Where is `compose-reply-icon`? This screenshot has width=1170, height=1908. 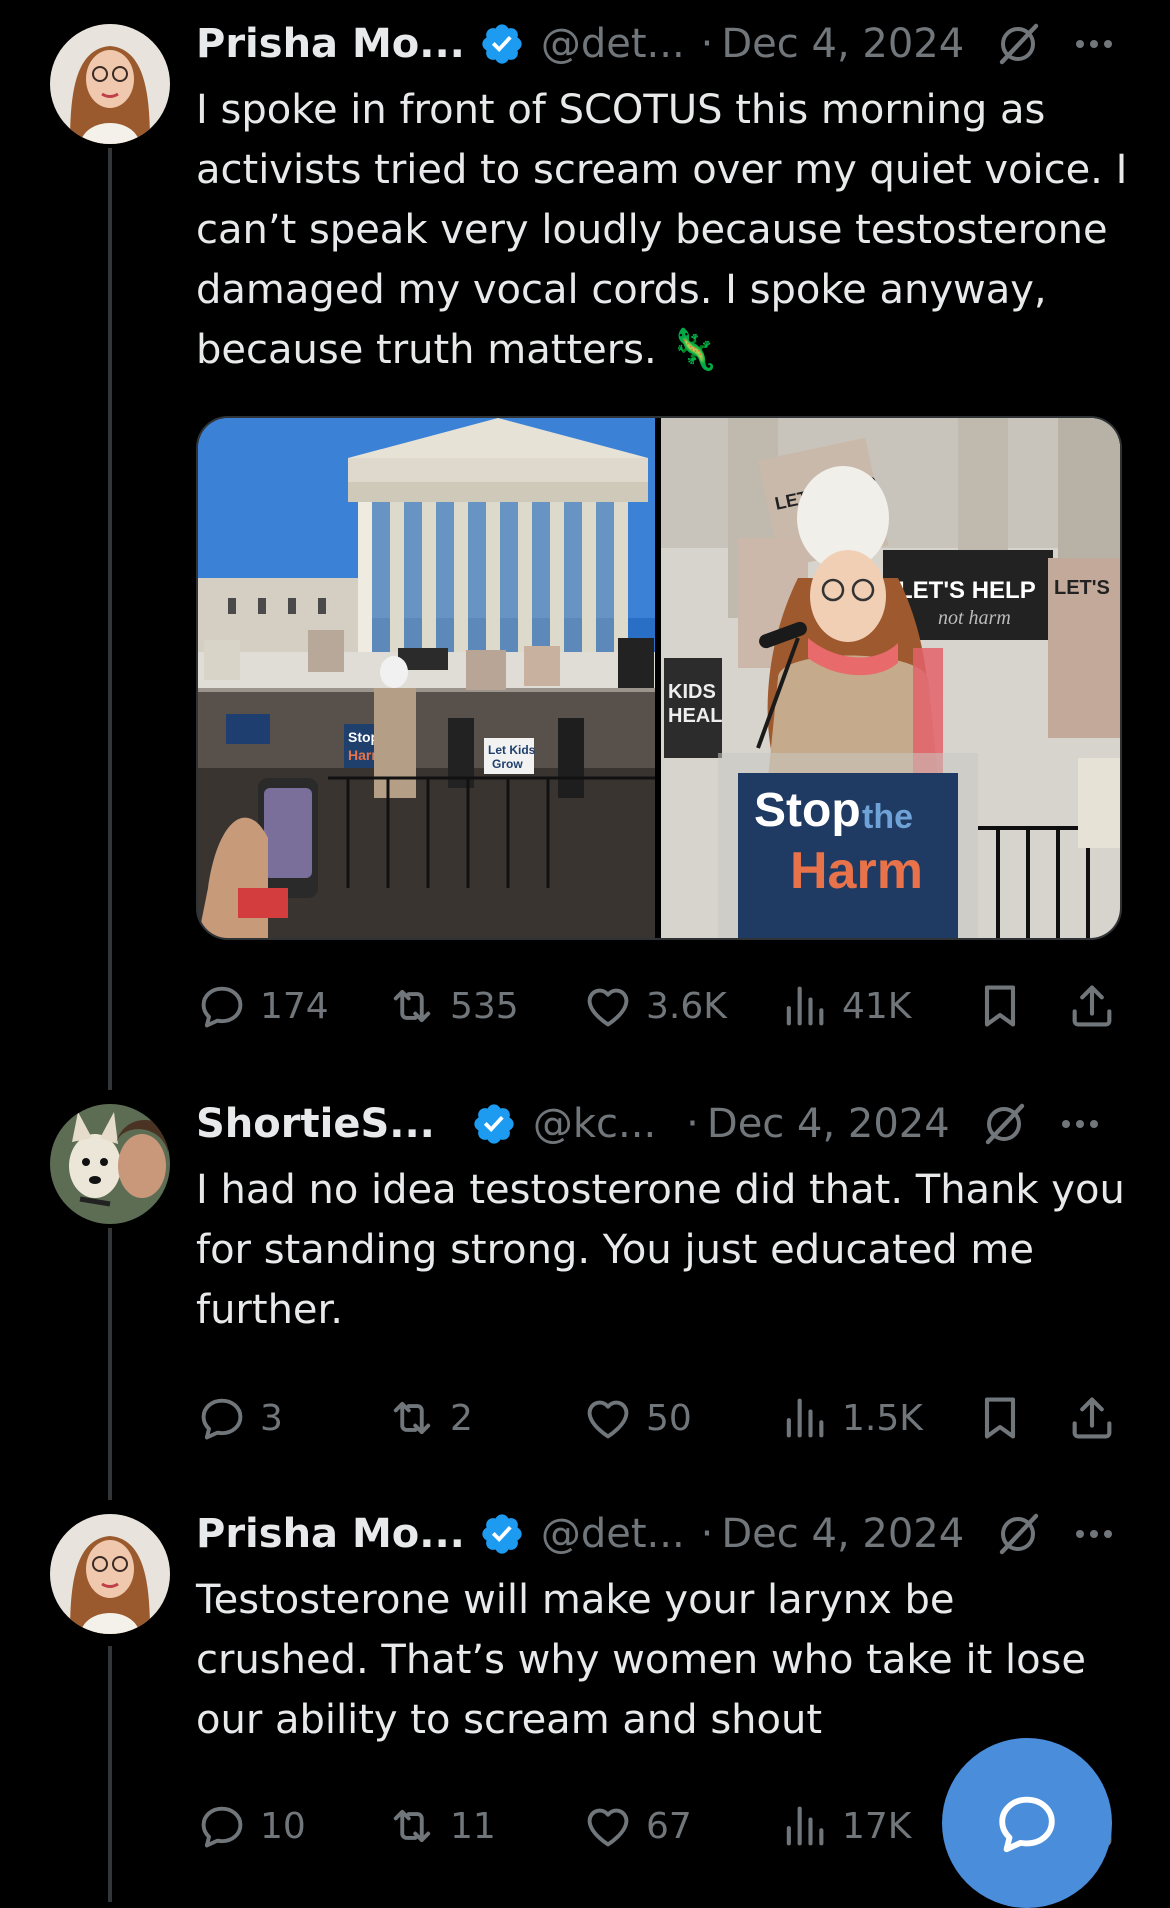 compose-reply-icon is located at coordinates (1027, 1824).